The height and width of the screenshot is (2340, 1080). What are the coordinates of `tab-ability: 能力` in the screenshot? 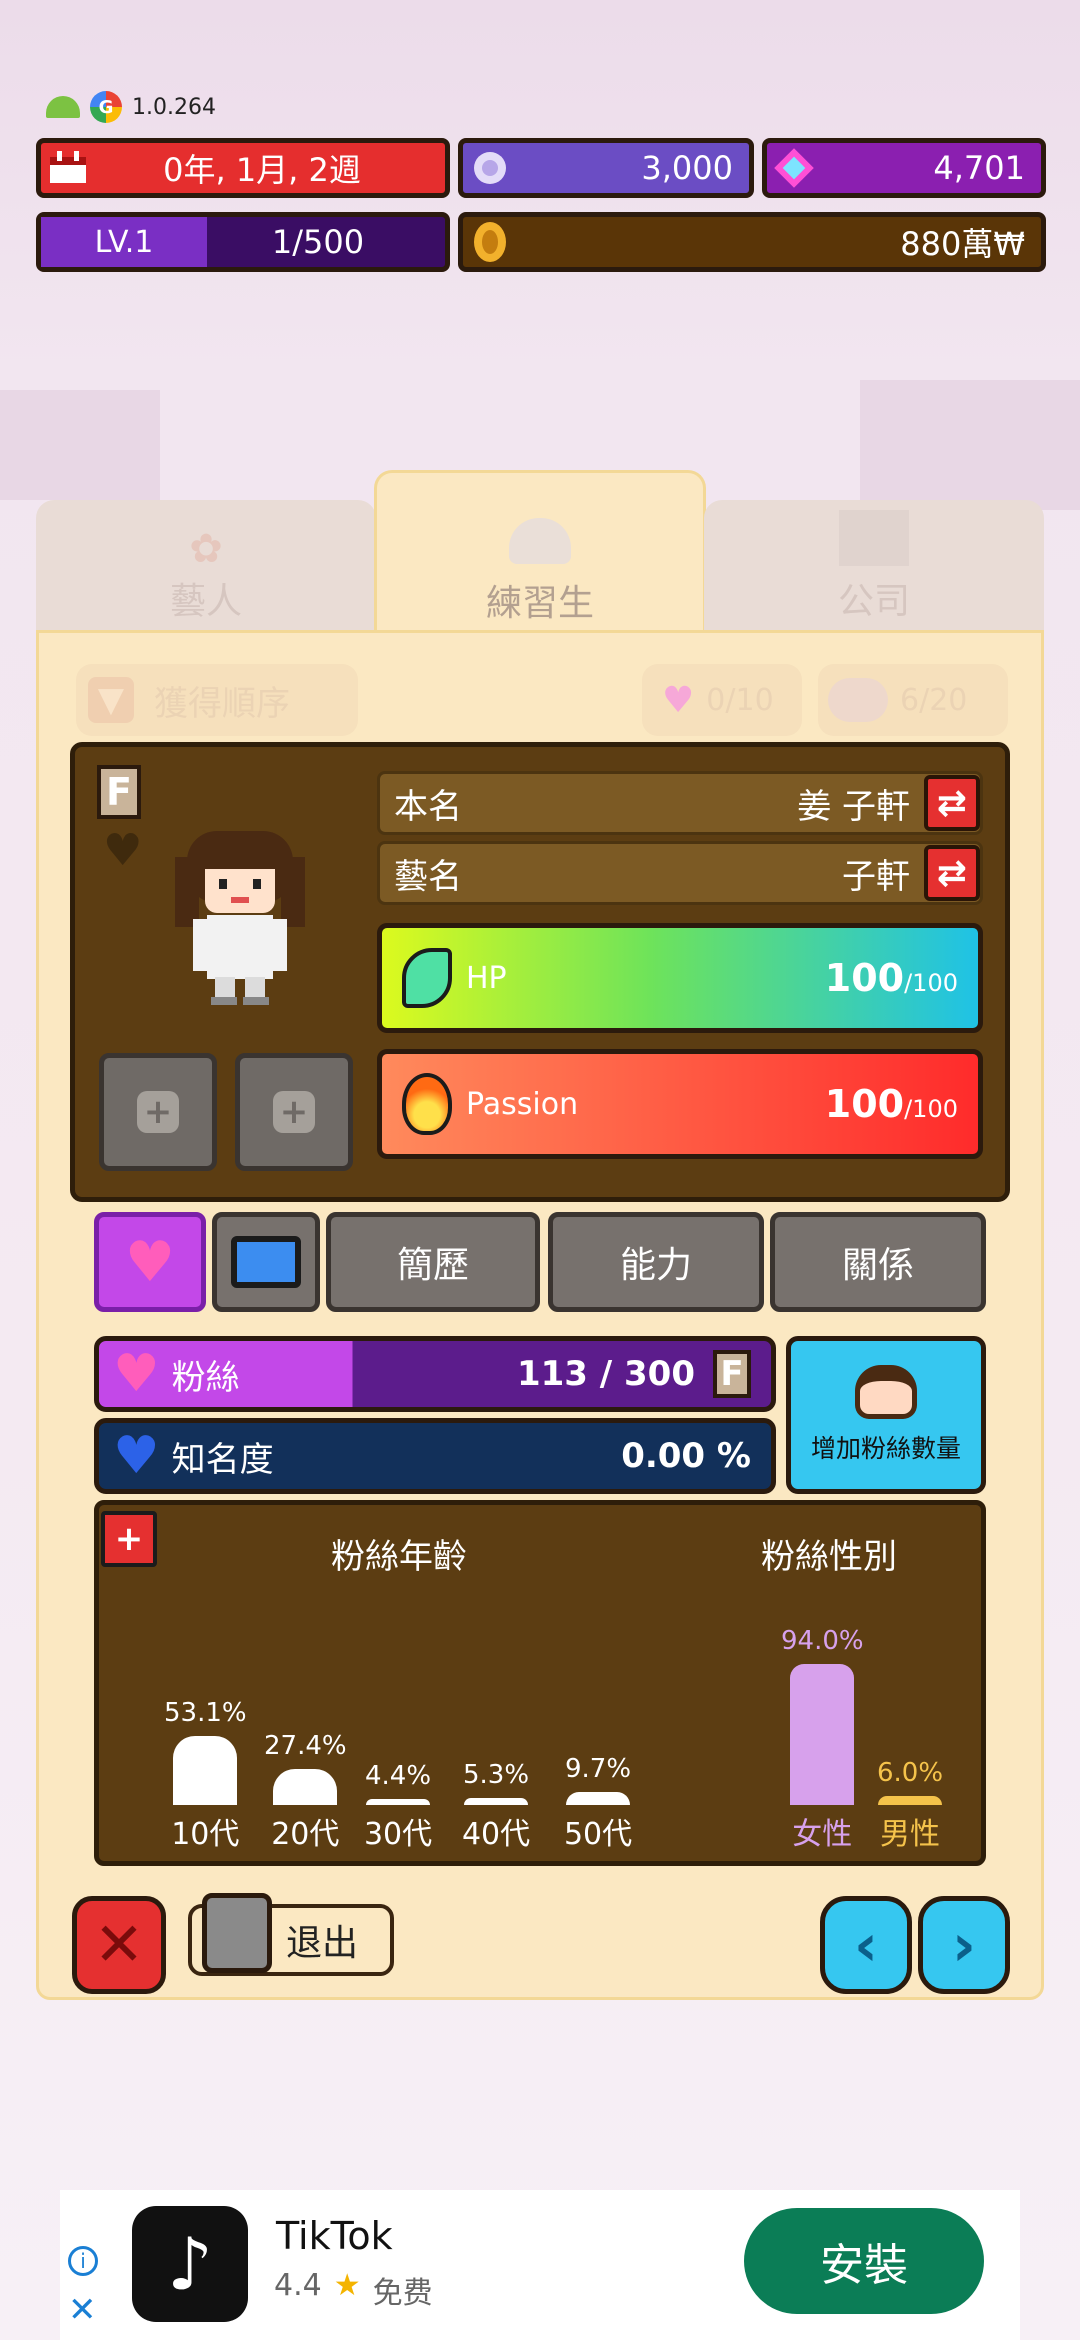 It's located at (656, 1262).